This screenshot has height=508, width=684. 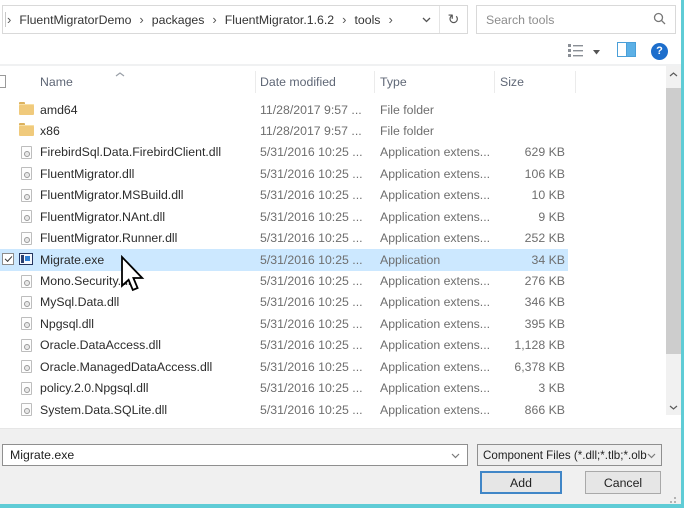 I want to click on scroll-up-button, so click(x=673, y=74).